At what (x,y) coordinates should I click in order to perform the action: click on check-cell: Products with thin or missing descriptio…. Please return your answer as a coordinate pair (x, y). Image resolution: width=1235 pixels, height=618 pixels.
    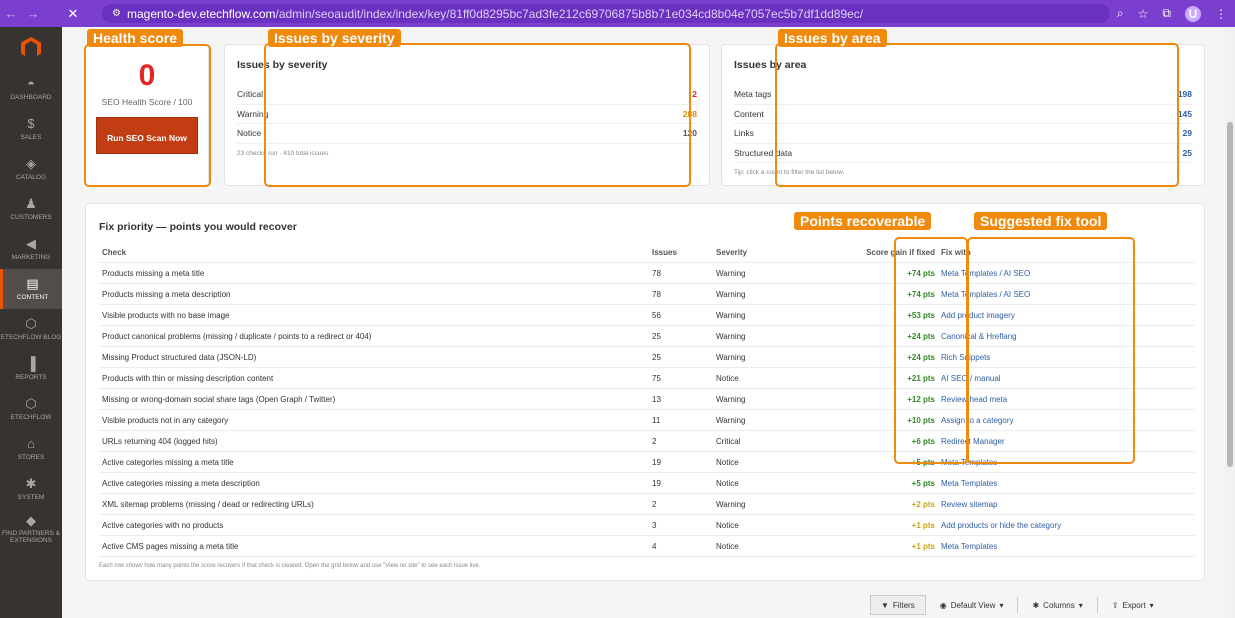
    Looking at the image, I should click on (188, 378).